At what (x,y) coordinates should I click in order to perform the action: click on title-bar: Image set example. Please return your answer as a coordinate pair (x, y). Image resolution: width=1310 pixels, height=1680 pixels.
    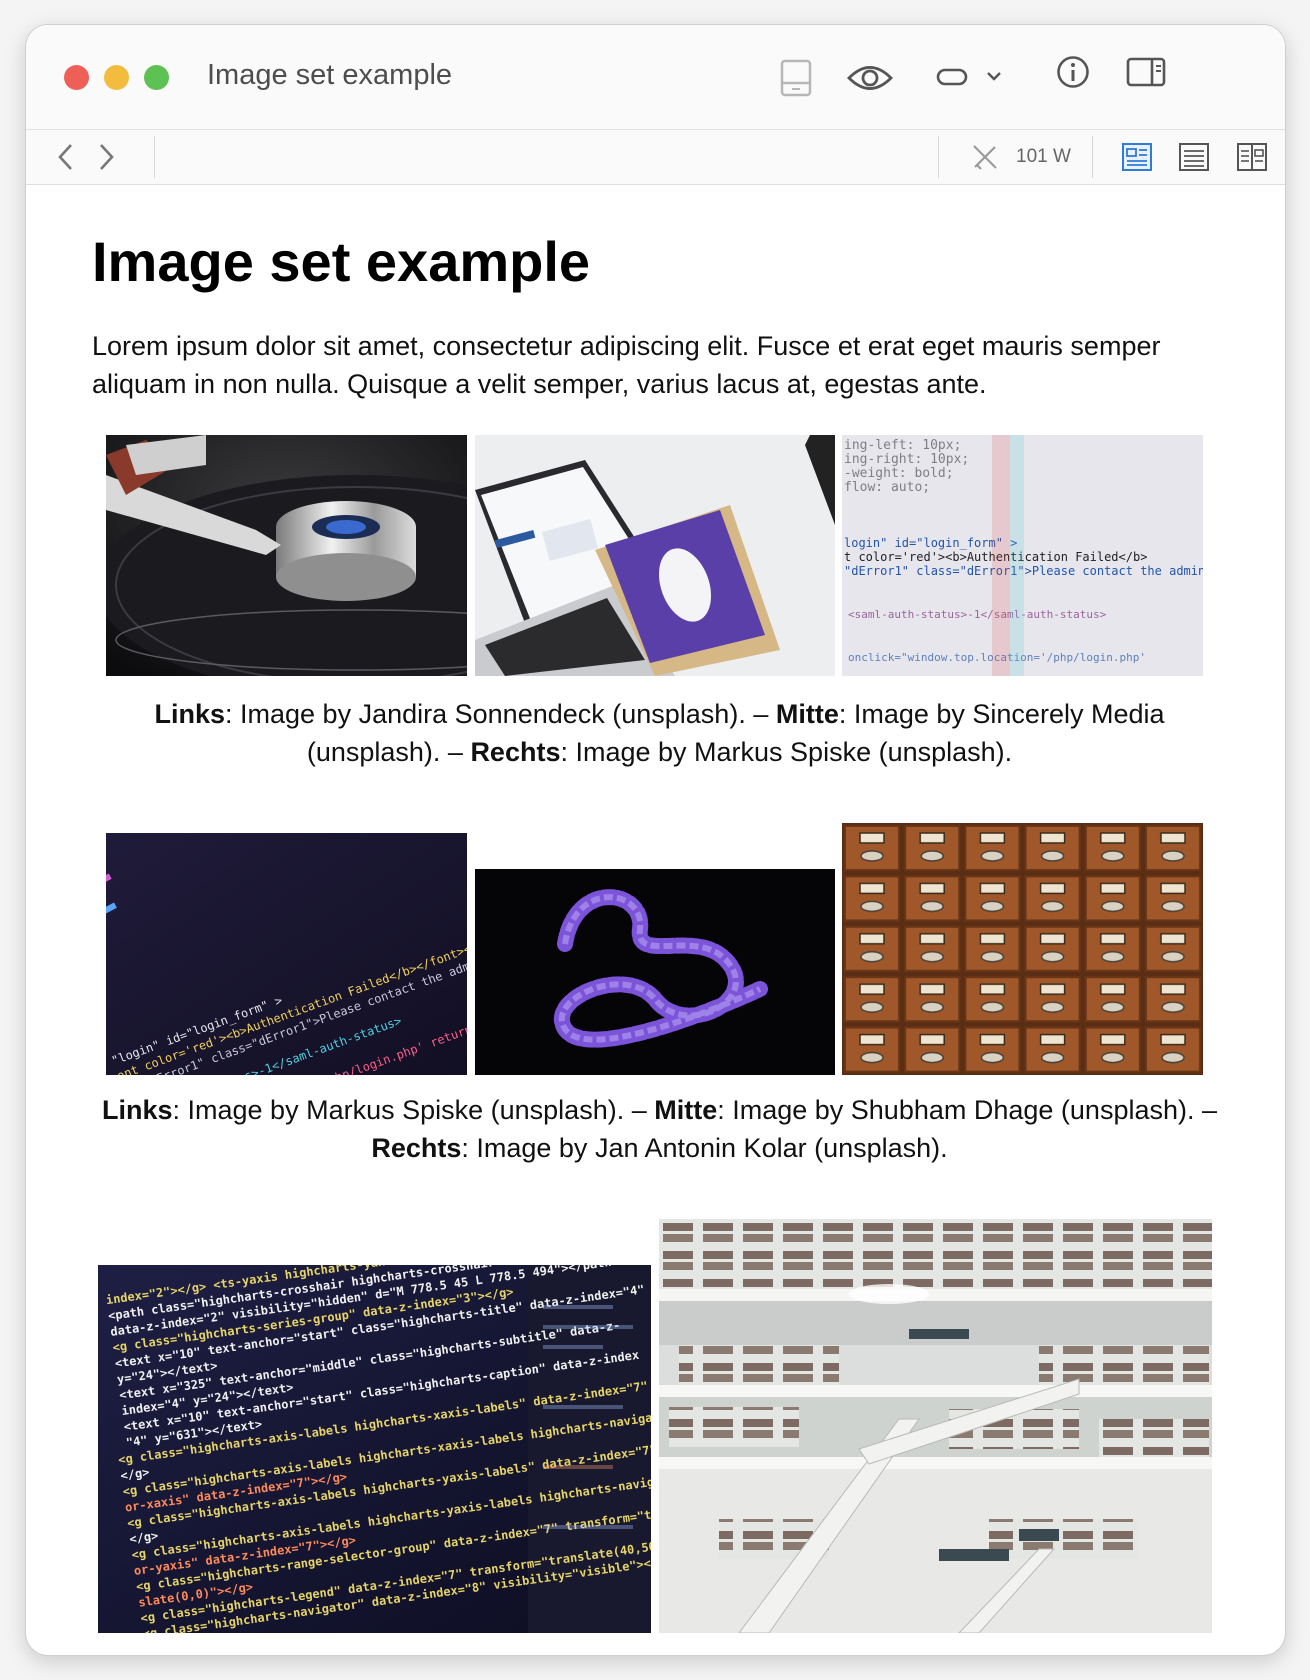
    Looking at the image, I should click on (655, 77).